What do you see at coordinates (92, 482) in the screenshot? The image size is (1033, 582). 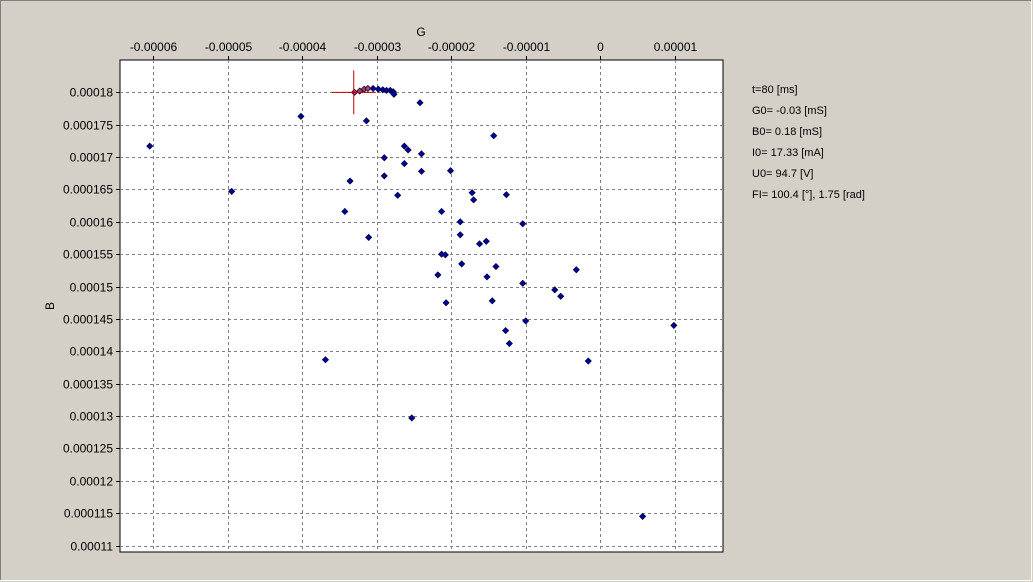 I see `y-tick-label: 0.00012` at bounding box center [92, 482].